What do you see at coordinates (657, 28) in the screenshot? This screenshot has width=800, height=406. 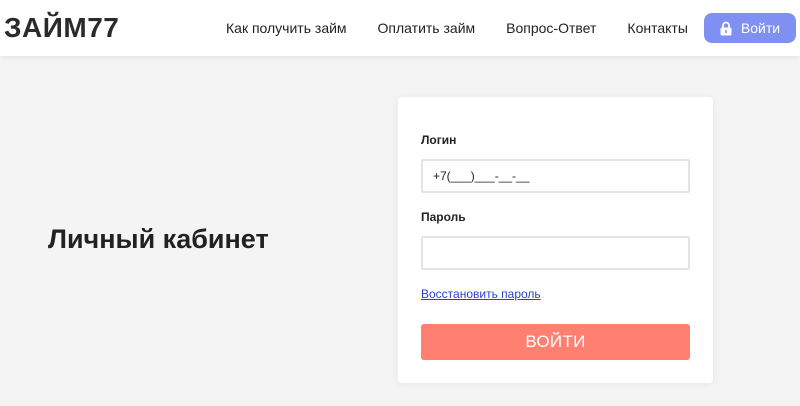 I see `nav-contacts: Контакты` at bounding box center [657, 28].